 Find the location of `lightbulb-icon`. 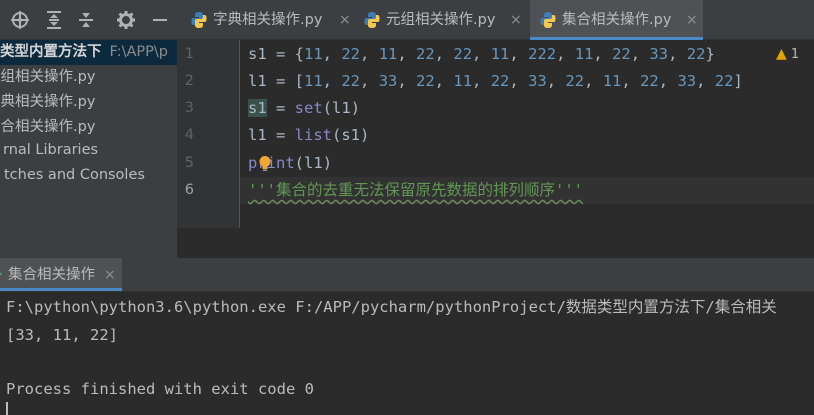

lightbulb-icon is located at coordinates (265, 164).